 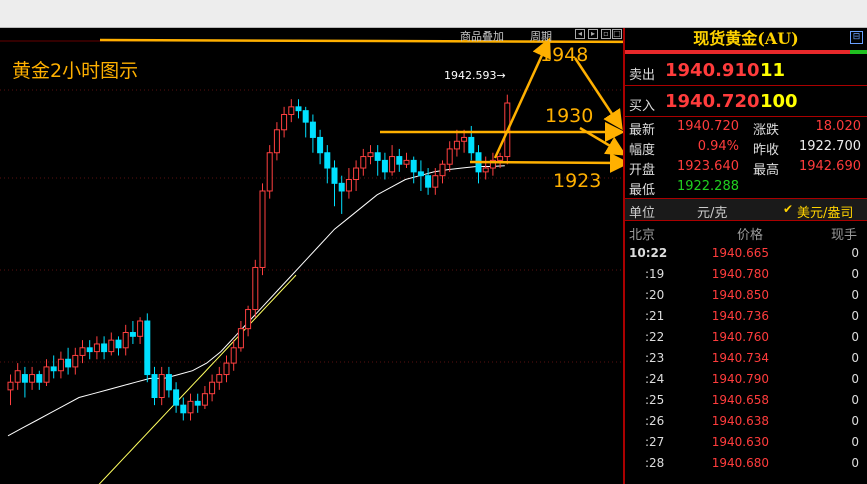 I want to click on high-value: 1942.690, so click(x=829, y=166).